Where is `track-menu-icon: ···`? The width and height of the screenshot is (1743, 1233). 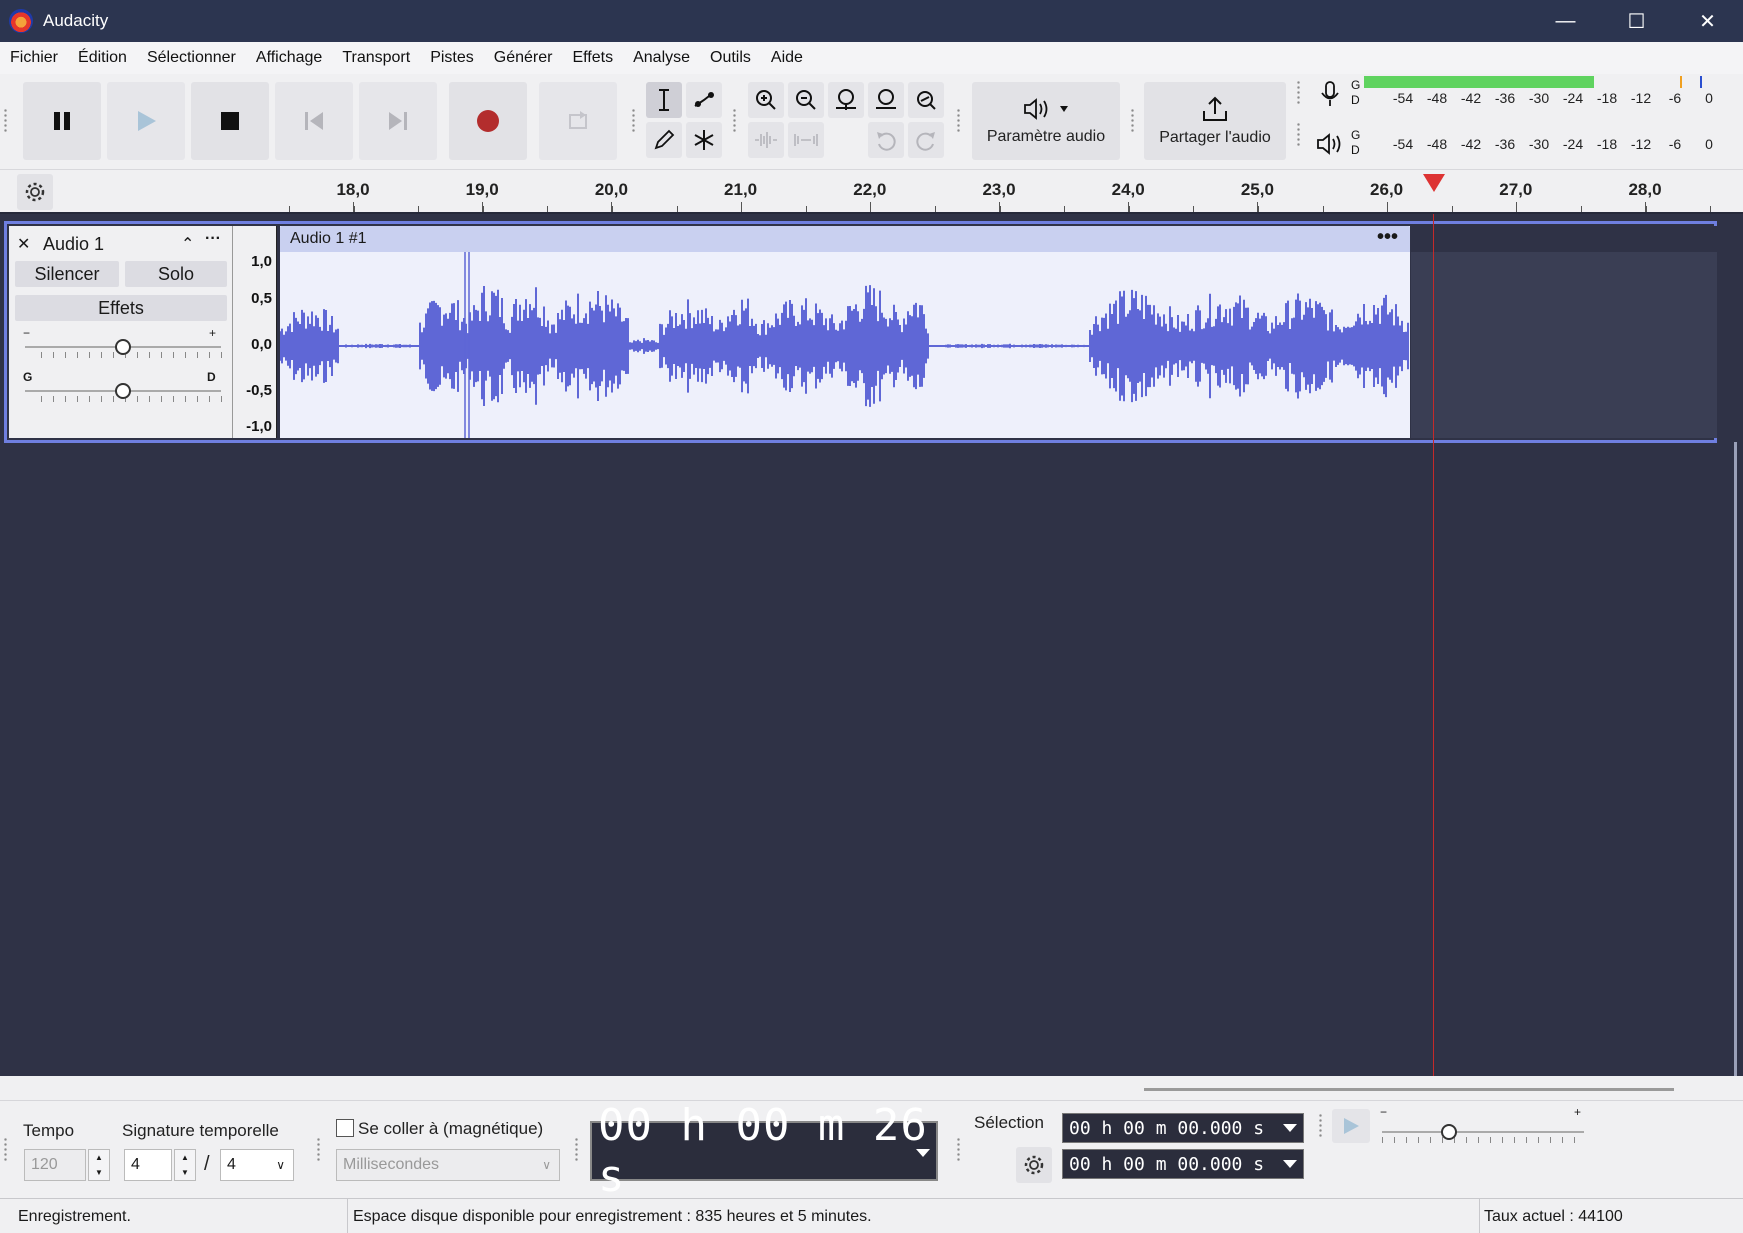
track-menu-icon: ··· is located at coordinates (213, 239).